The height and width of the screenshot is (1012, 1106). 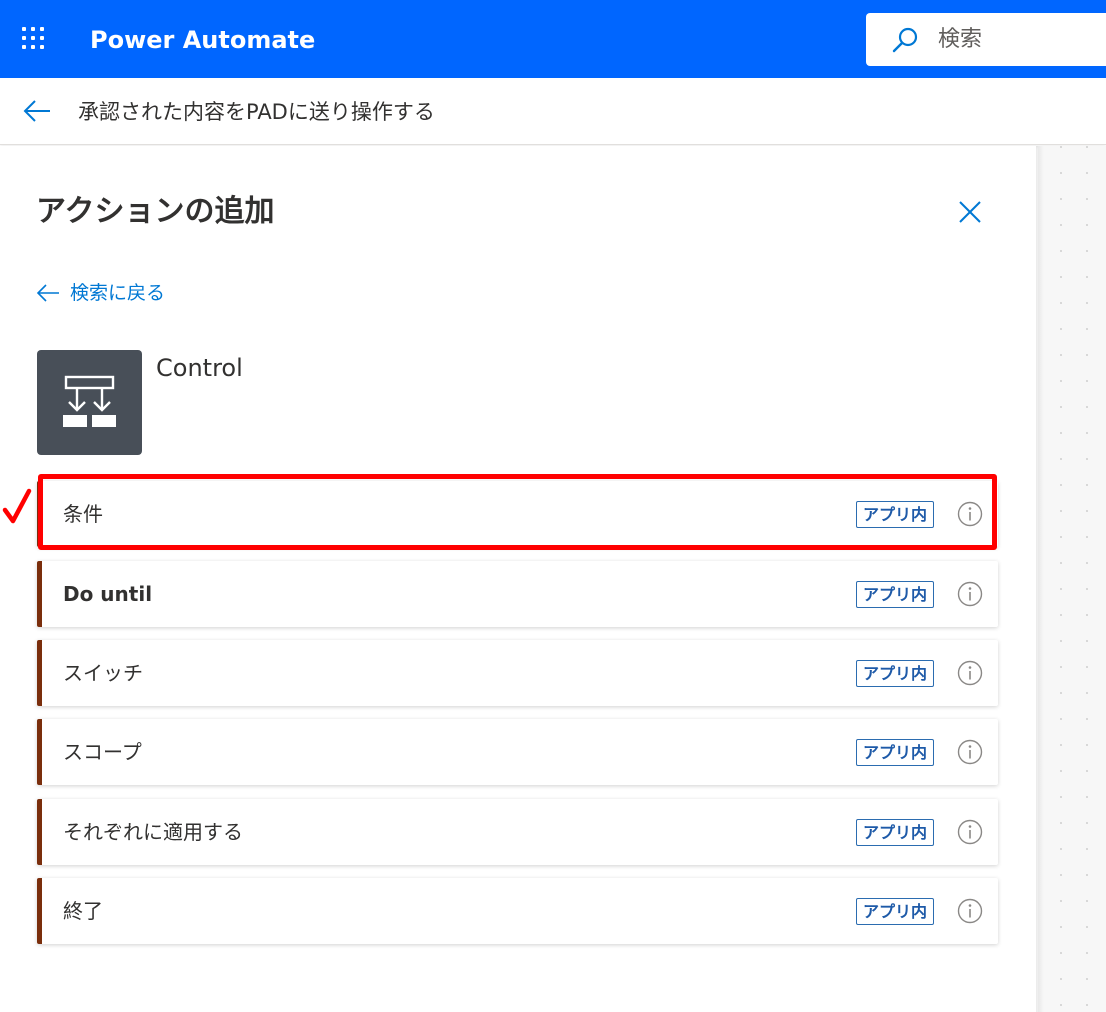 What do you see at coordinates (256, 112) in the screenshot?
I see `flow-title: 承認された内容をPADに送り操作する` at bounding box center [256, 112].